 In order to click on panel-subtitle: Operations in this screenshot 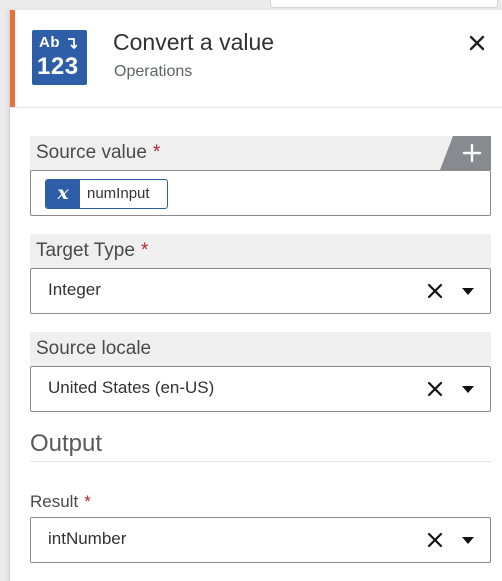, I will do `click(153, 71)`.